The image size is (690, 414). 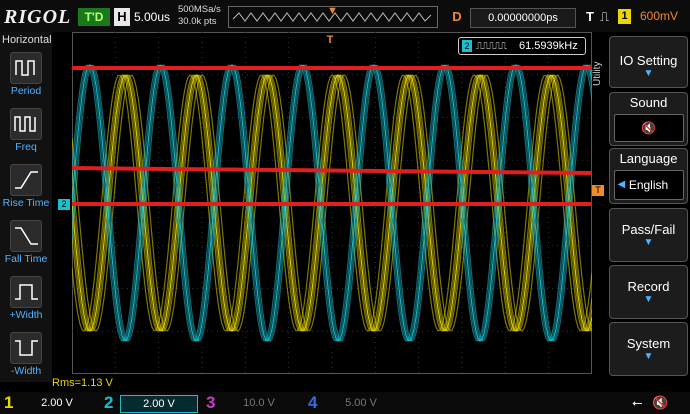 I want to click on rise-time-icon, so click(x=26, y=180).